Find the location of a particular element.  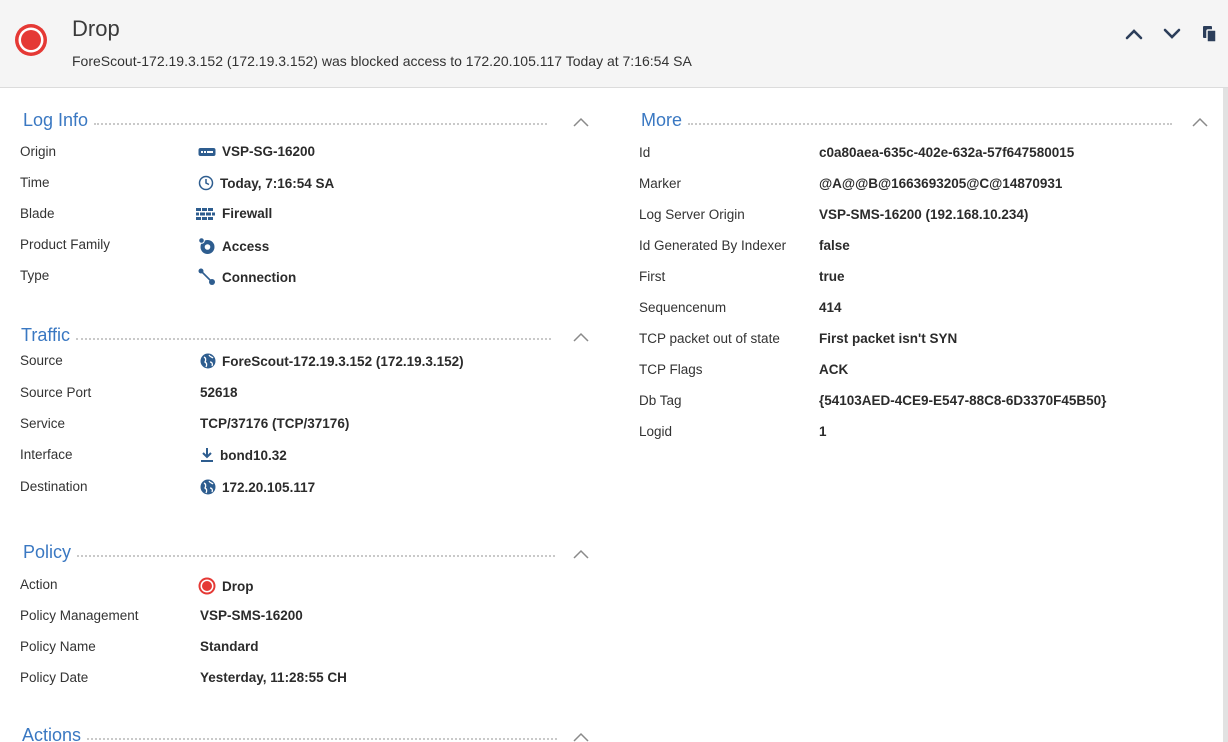

field-label: Sequencenum is located at coordinates (683, 307).